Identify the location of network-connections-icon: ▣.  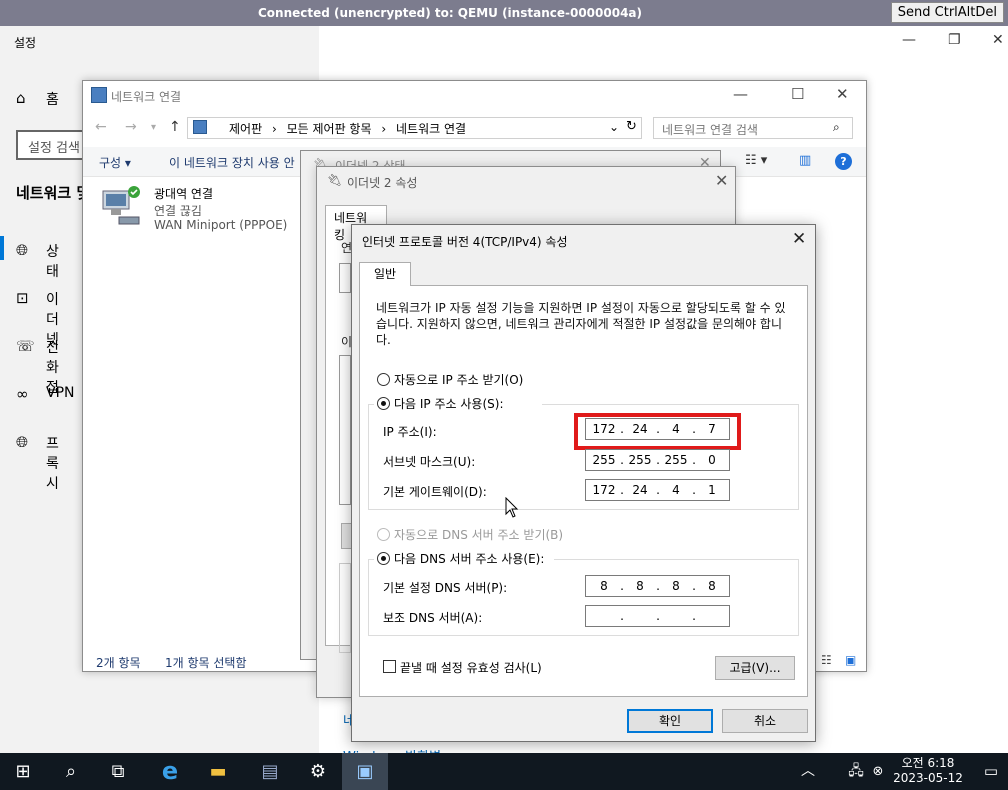
(365, 771).